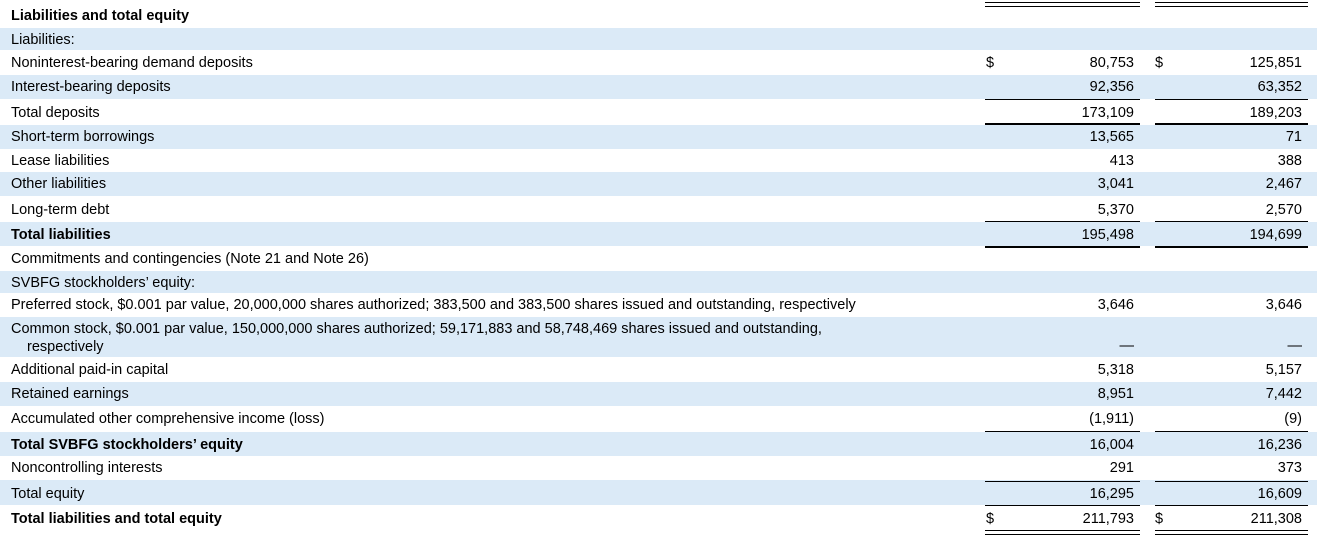 The width and height of the screenshot is (1317, 540). Describe the element at coordinates (1107, 113) in the screenshot. I see `value-cell: 173,109` at that location.